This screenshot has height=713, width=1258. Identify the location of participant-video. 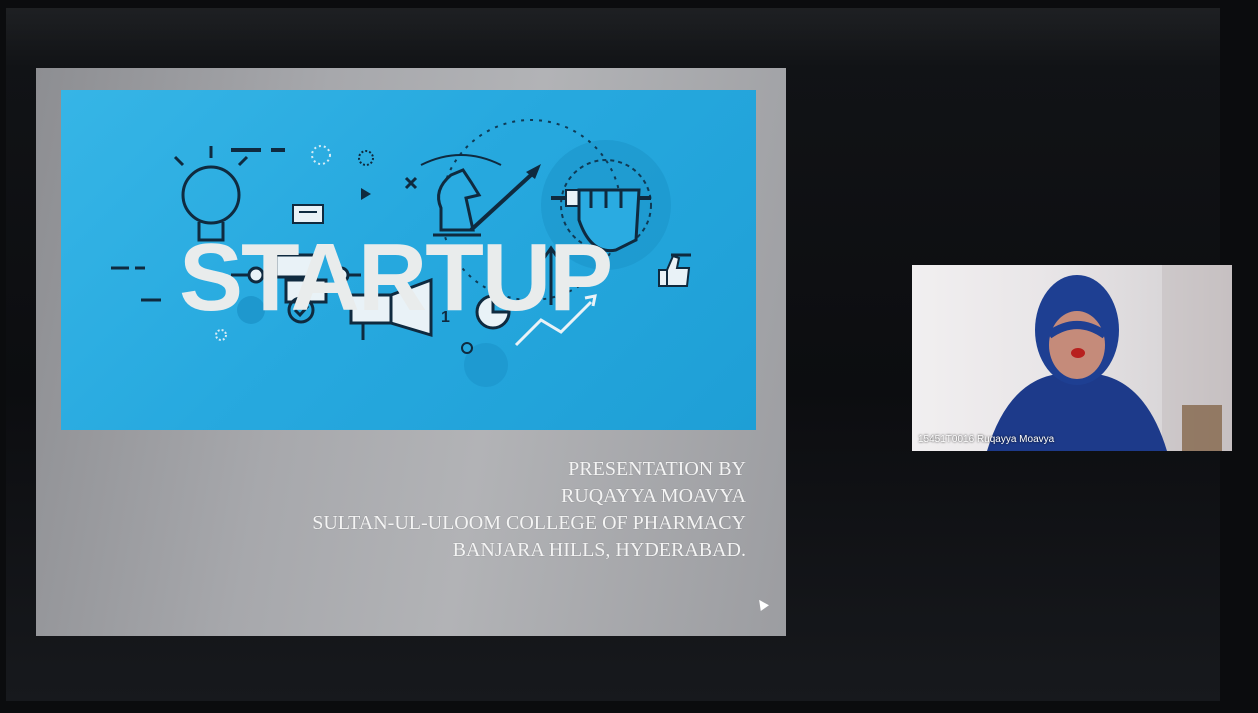
(1109, 358).